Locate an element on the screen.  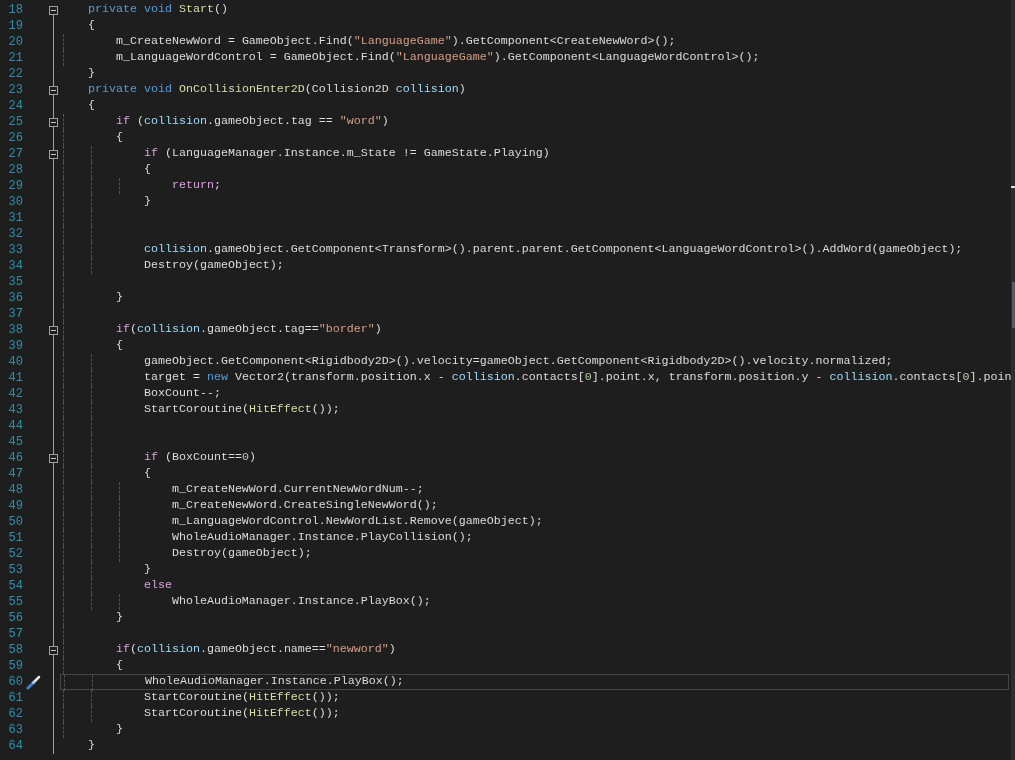
code-line: m_CreateNewWord = GameObject.Find("LanguageGame").GetComponent<CreateNewWord>(); is located at coordinates (395, 42).